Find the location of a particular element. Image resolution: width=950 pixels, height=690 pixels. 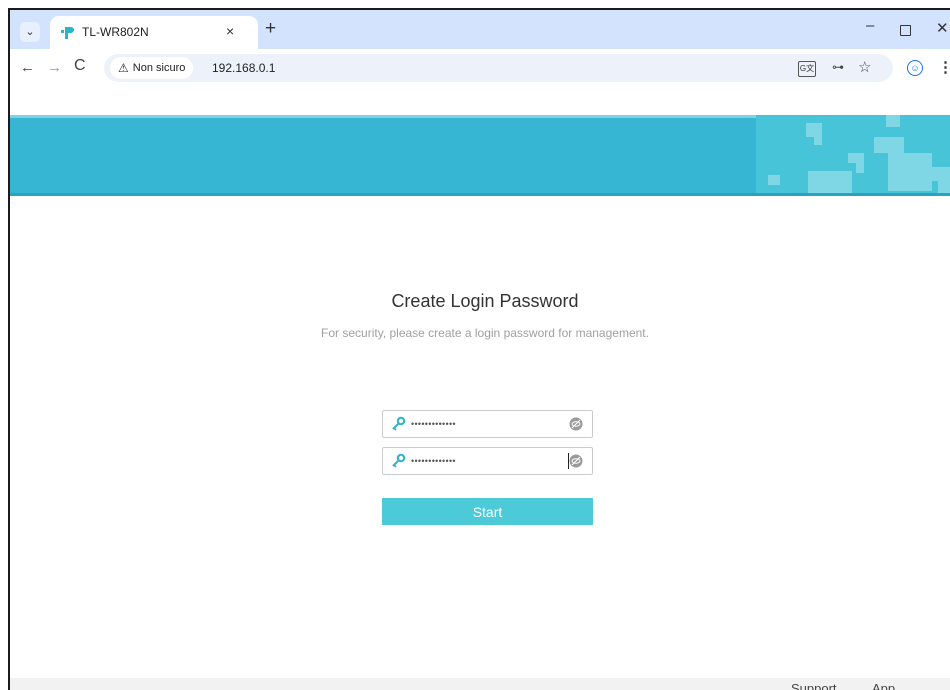

banner-decoration is located at coordinates (853, 155).